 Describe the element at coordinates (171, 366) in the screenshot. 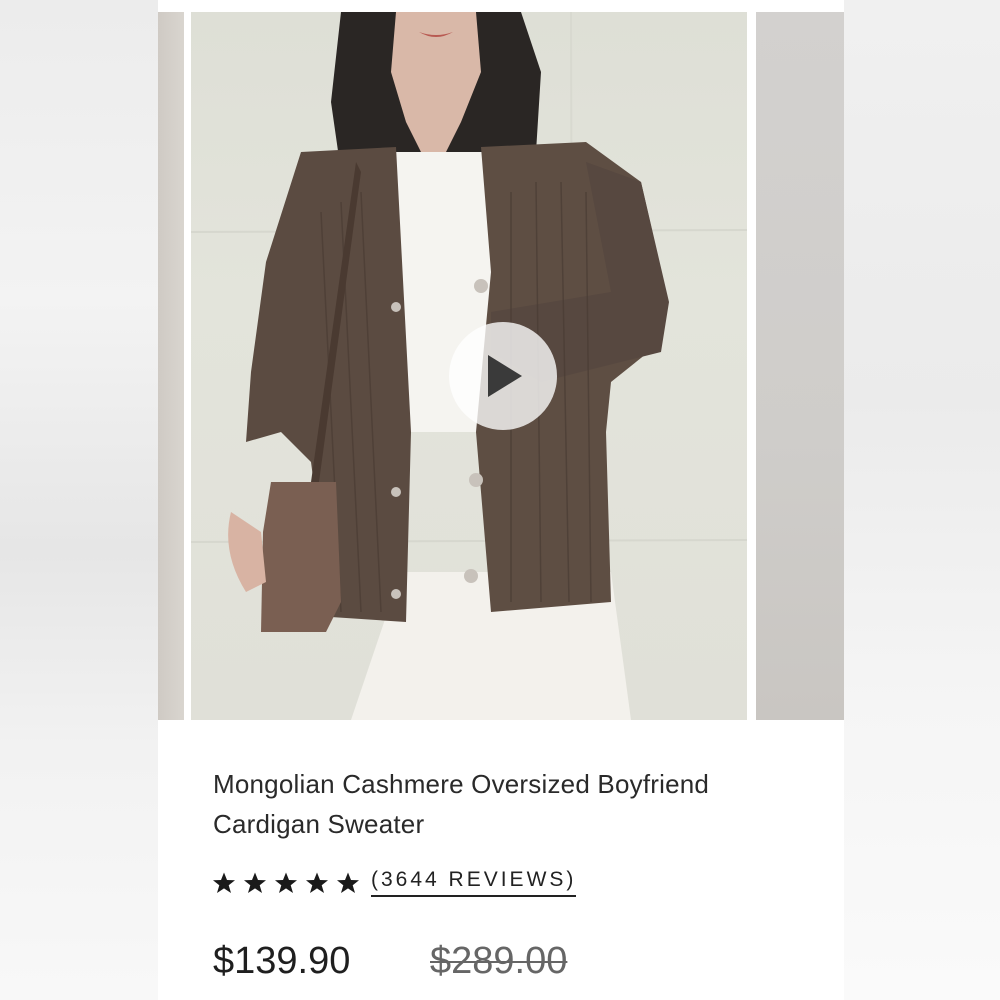

I see `carousel-prev-slide` at that location.